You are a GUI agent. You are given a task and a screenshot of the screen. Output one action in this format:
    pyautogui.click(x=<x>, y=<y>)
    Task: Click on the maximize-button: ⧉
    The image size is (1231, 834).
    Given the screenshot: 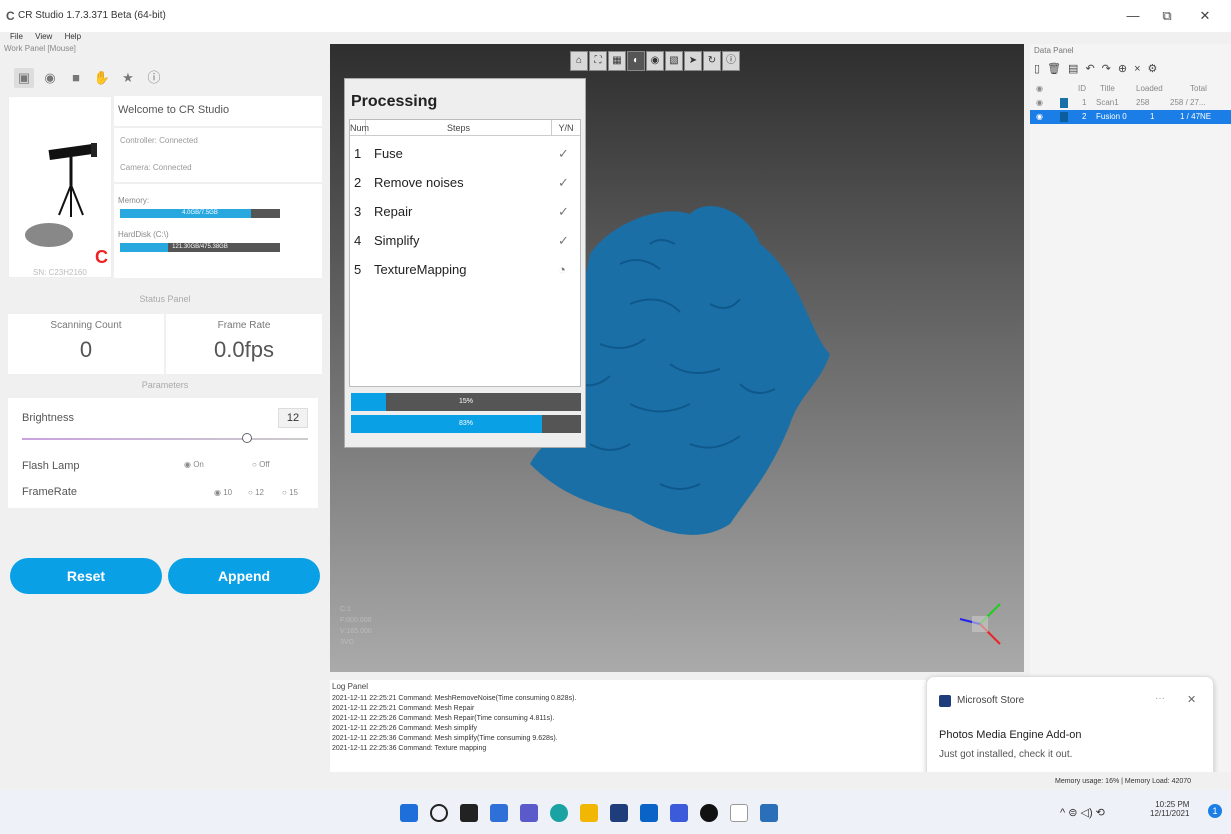 What is the action you would take?
    pyautogui.click(x=1167, y=16)
    